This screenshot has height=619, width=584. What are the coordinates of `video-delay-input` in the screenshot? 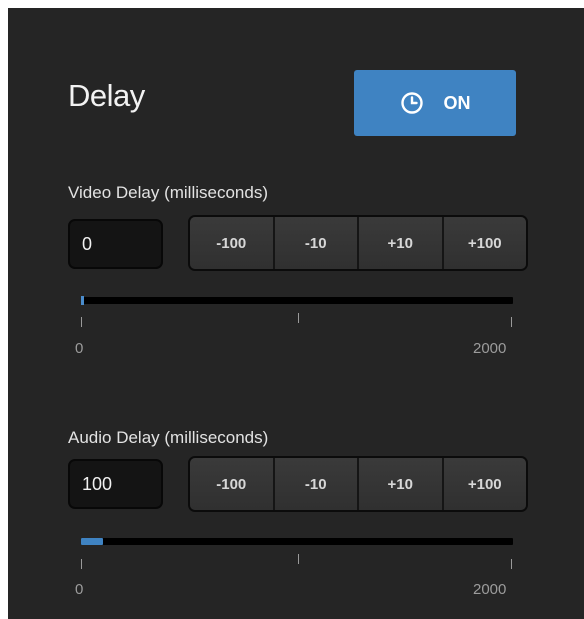 It's located at (115, 244).